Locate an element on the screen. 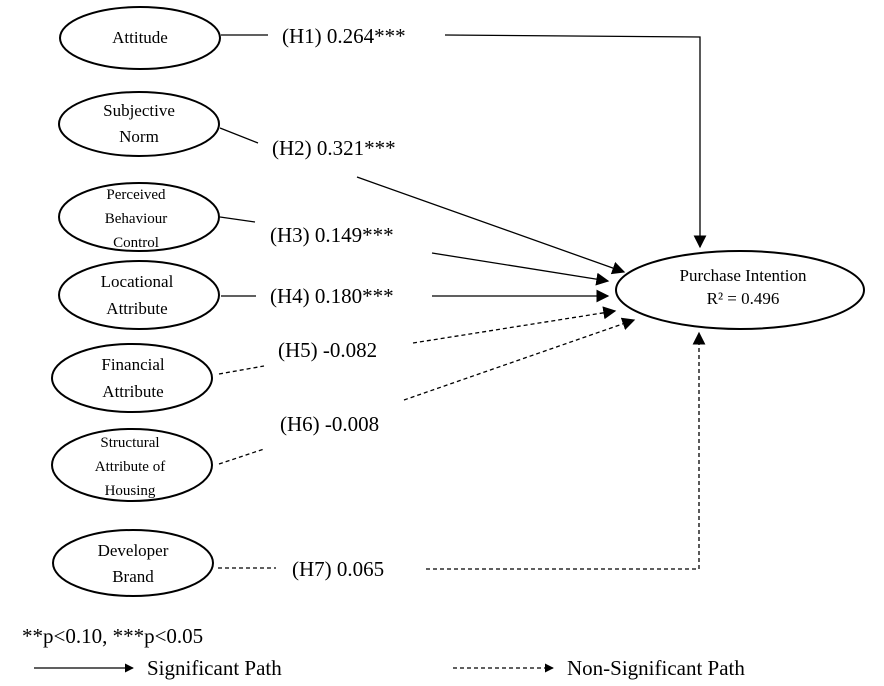 This screenshot has height=686, width=884. path-h4-label: (H4) 0.180*** is located at coordinates (332, 296).